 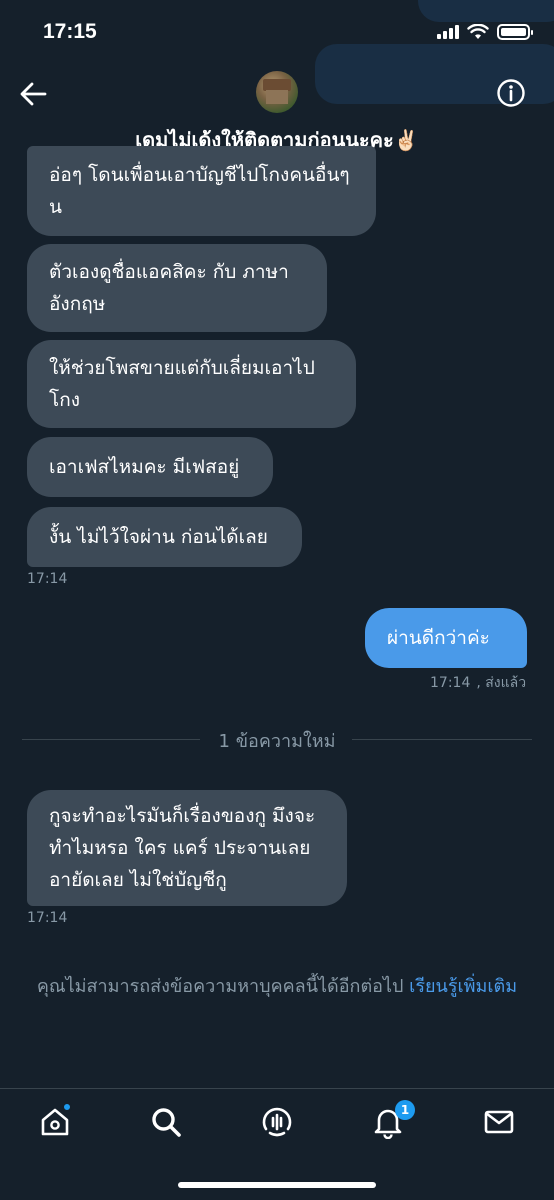 I want to click on wifi-icon, so click(x=478, y=31).